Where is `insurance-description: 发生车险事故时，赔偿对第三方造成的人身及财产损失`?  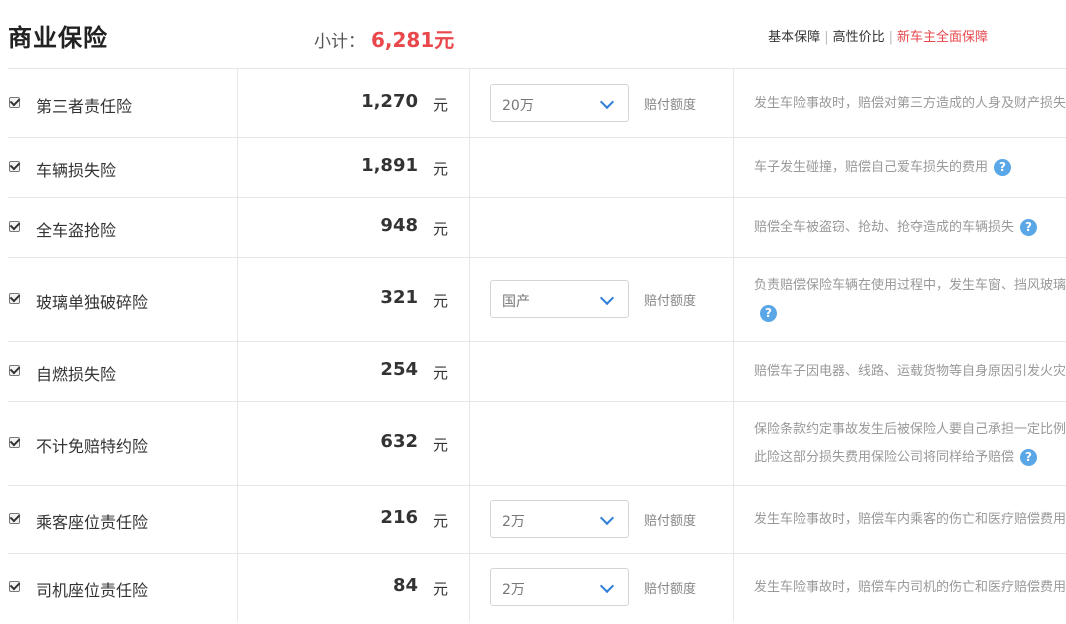
insurance-description: 发生车险事故时，赔偿对第三方造成的人身及财产损失 is located at coordinates (910, 104).